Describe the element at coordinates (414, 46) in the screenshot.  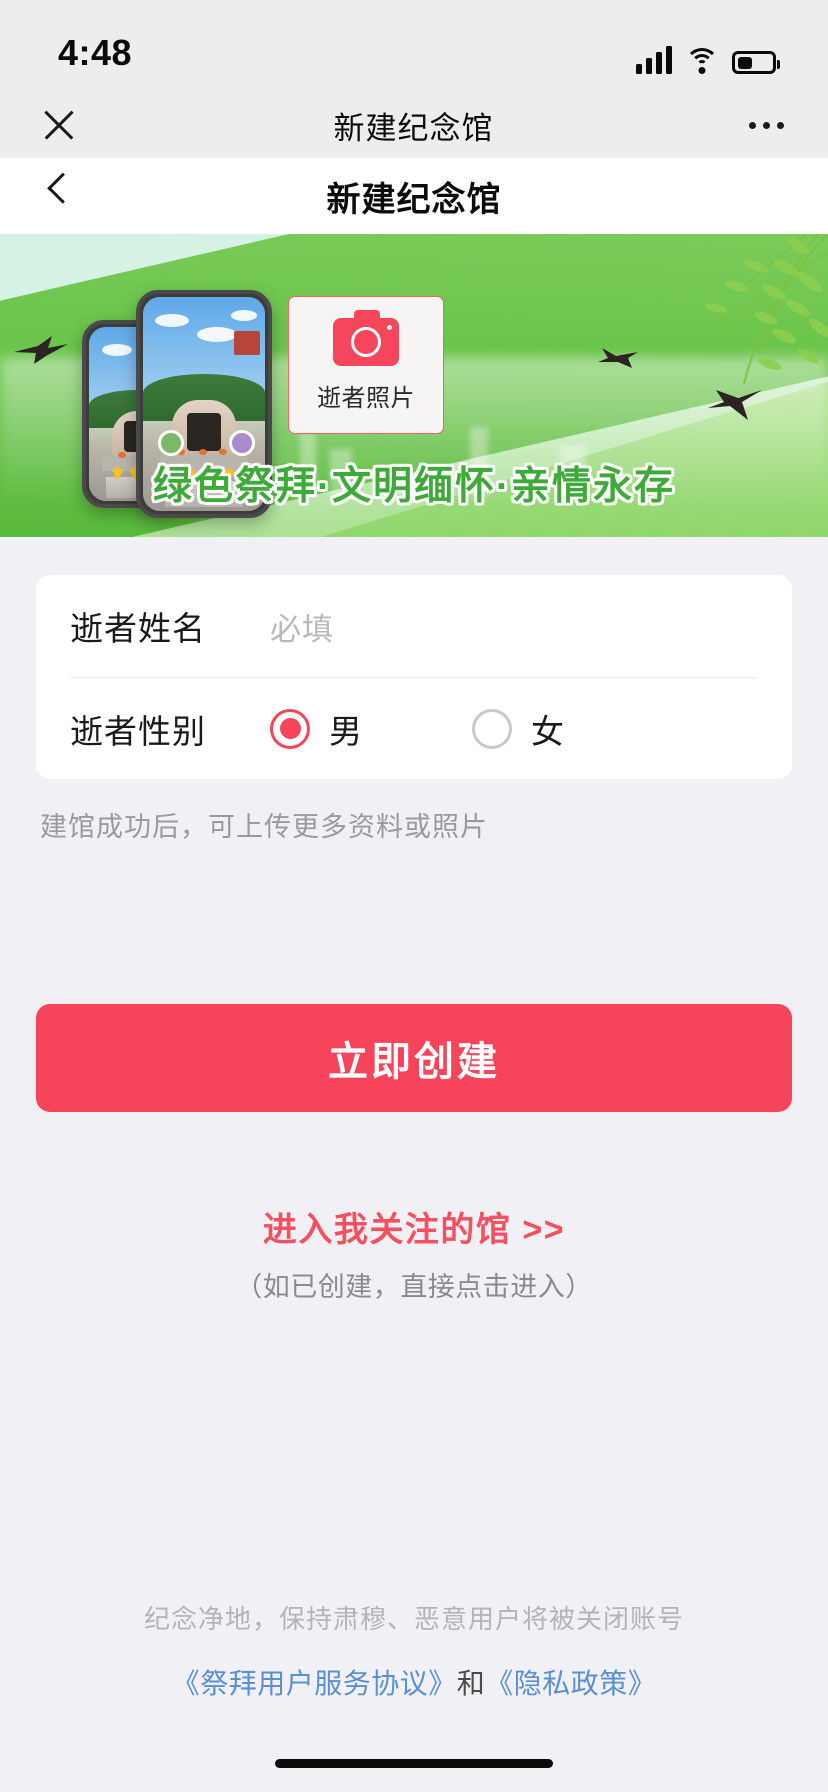
I see `status-bar: 4:48` at that location.